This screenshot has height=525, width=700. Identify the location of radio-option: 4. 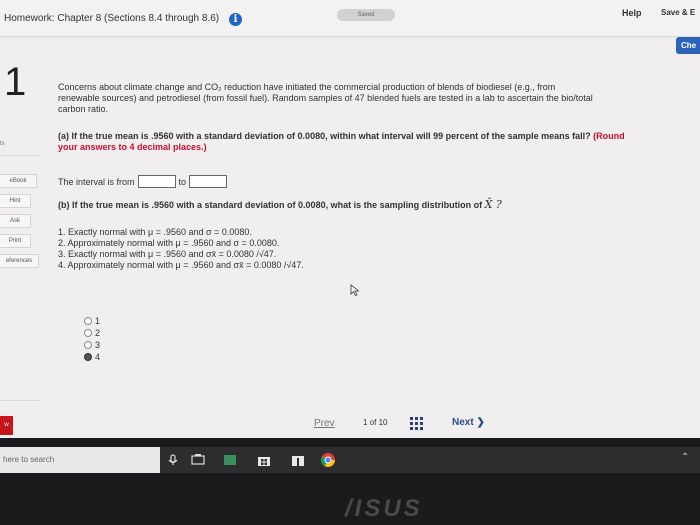
(92, 357).